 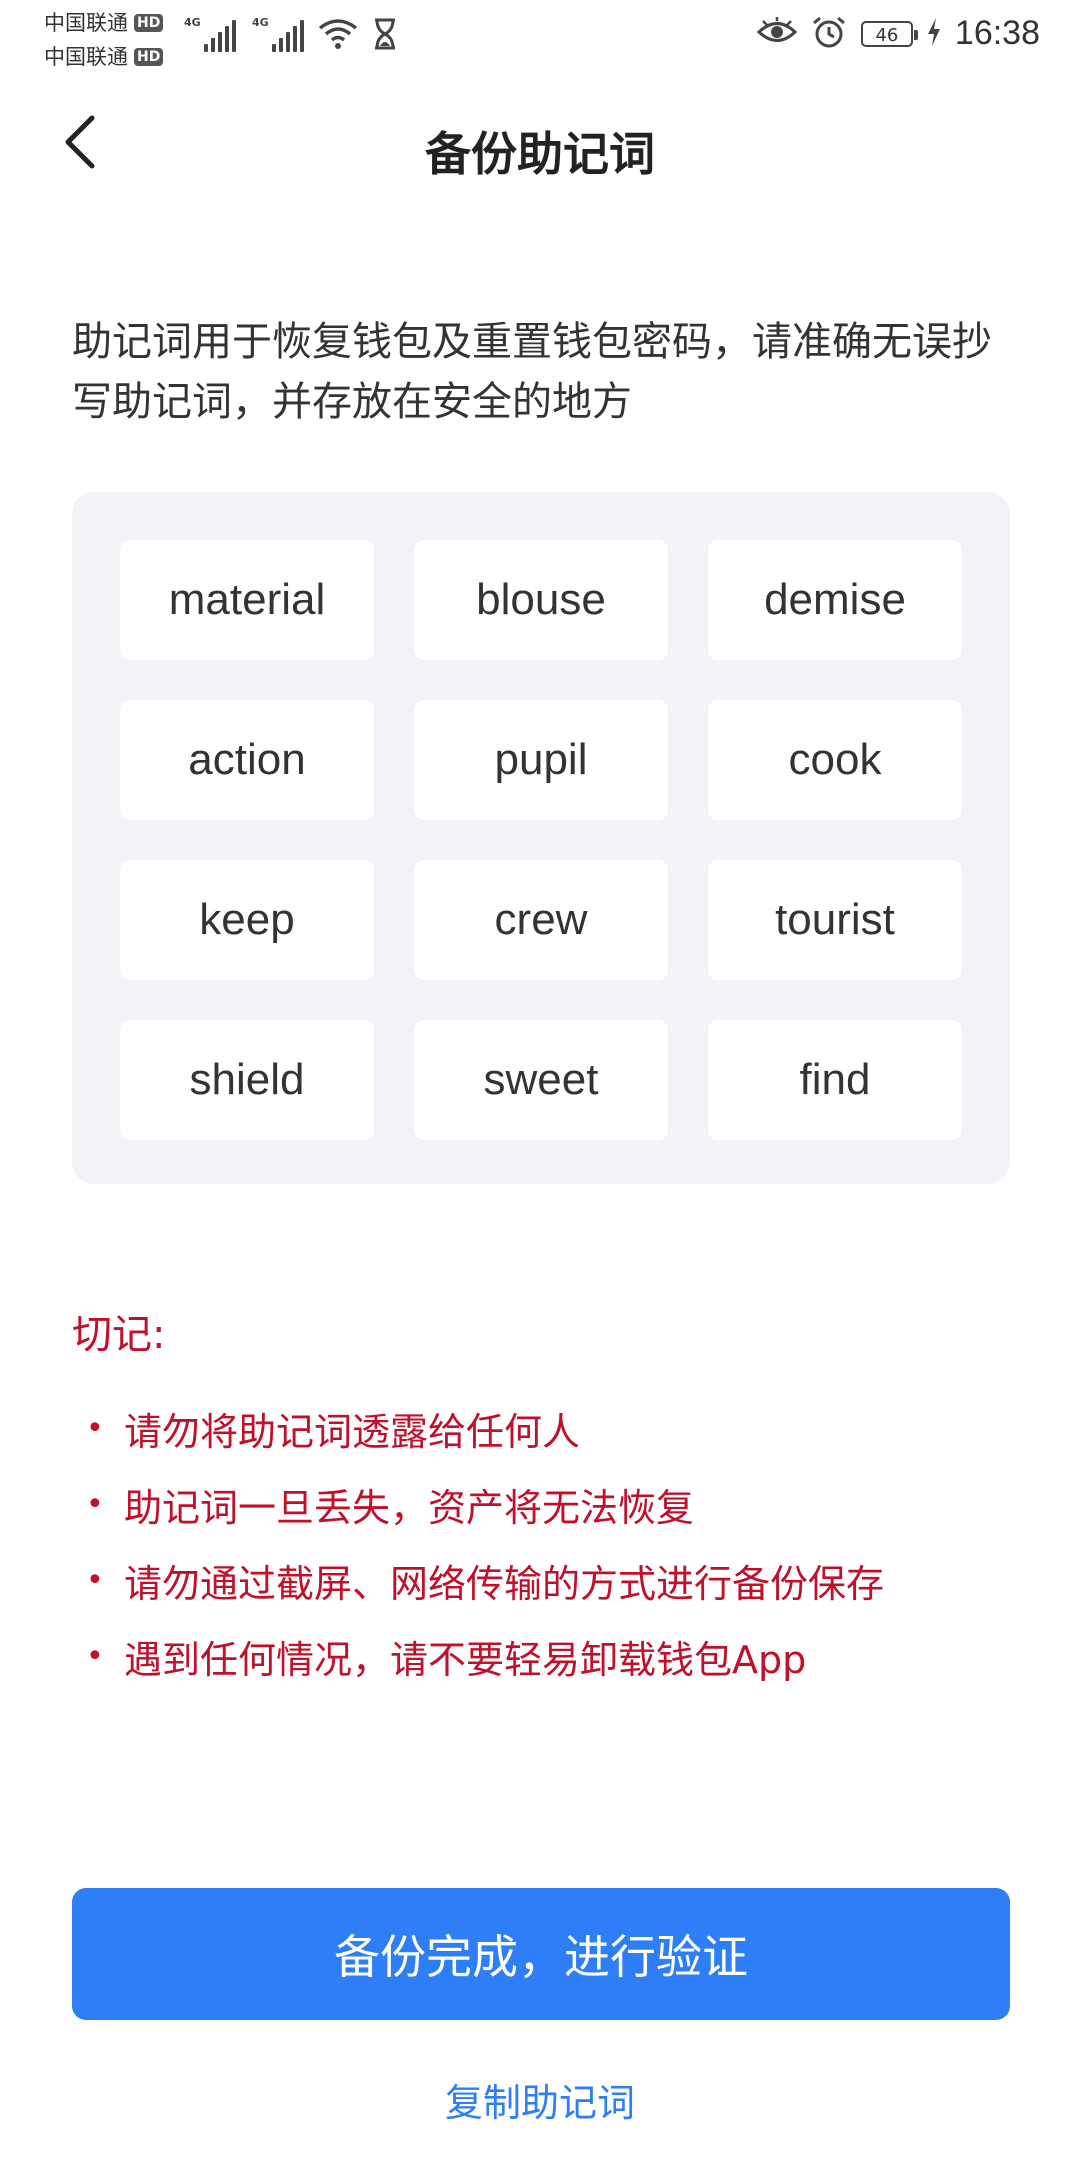 What do you see at coordinates (889, 33) in the screenshot?
I see `battery-icon: 46` at bounding box center [889, 33].